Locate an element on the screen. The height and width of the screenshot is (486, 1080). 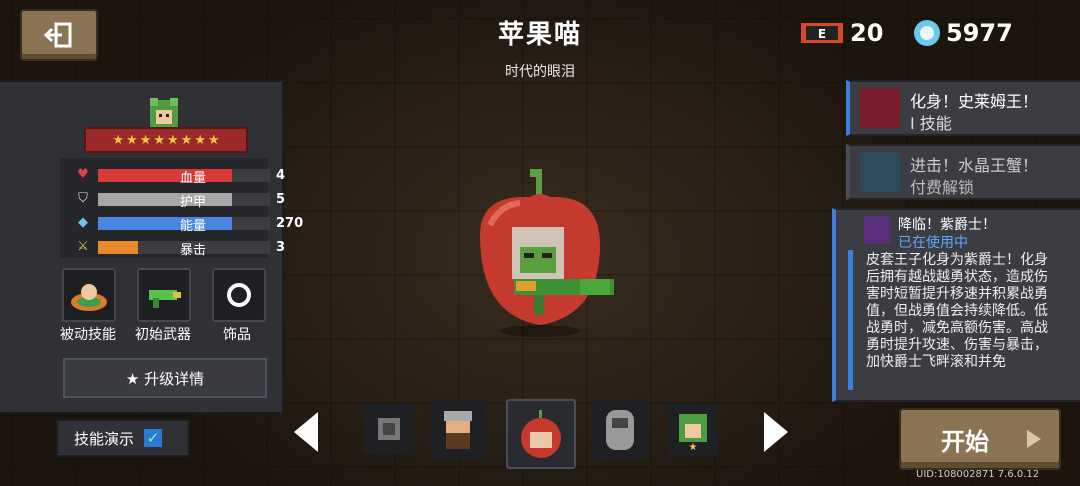
starting-weapon-label: 初始武器 is located at coordinates (163, 335).